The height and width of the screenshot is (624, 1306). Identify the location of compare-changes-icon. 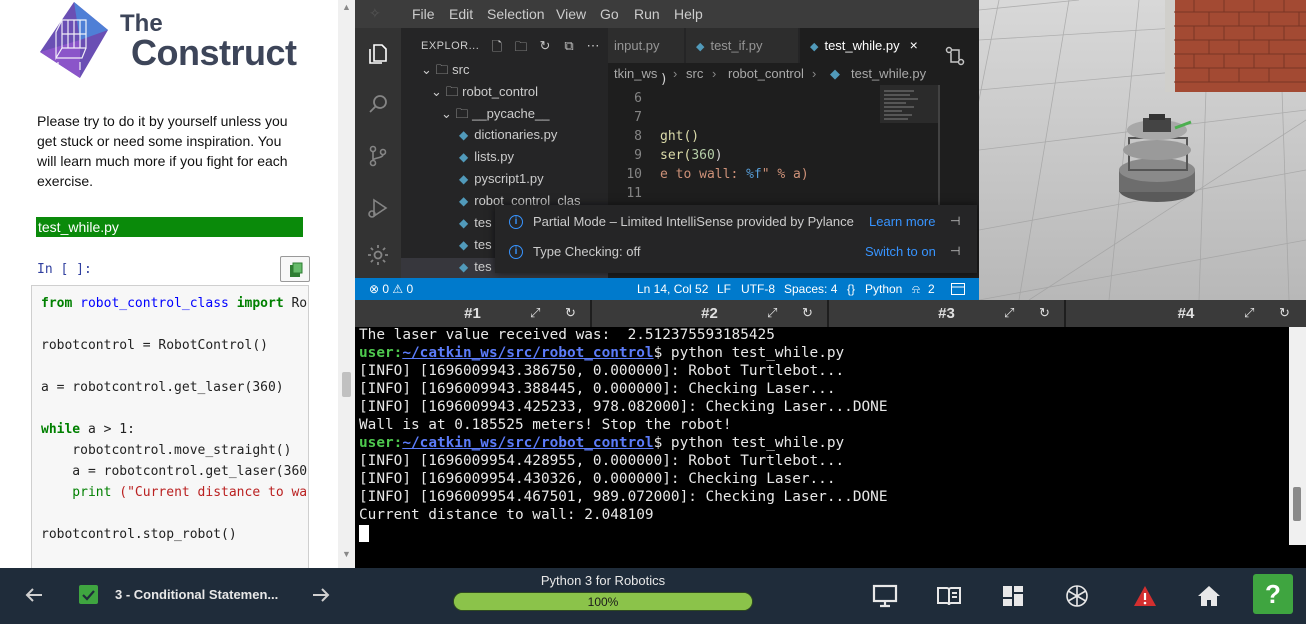
(955, 56).